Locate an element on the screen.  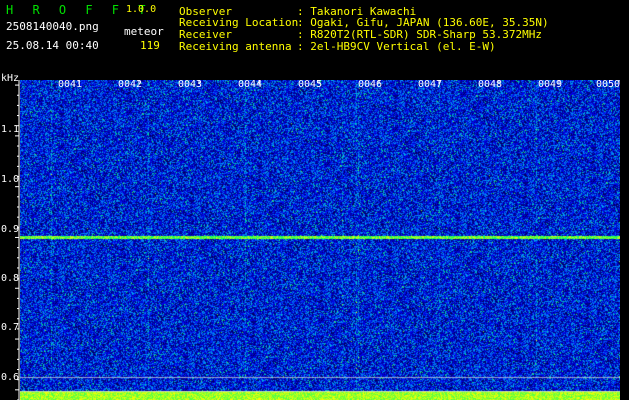
minute-label: 0047 is located at coordinates (430, 84).